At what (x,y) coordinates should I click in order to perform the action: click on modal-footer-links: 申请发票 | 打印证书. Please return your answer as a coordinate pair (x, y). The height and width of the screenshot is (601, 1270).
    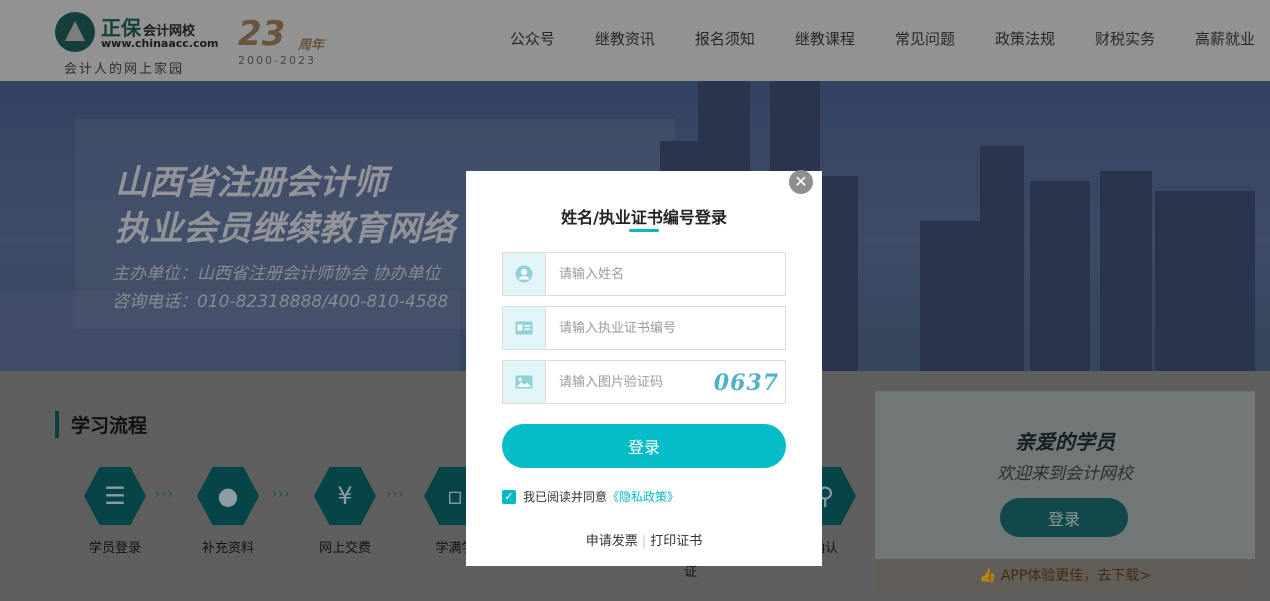
    Looking at the image, I should click on (644, 539).